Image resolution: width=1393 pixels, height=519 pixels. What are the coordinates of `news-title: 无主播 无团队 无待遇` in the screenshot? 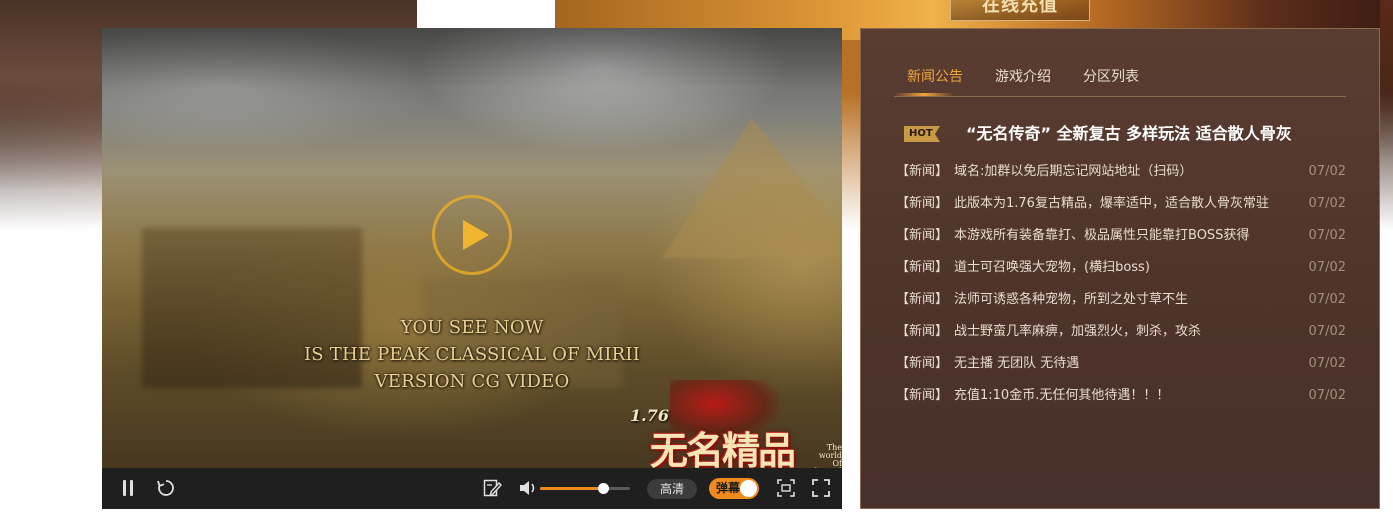 It's located at (1124, 364).